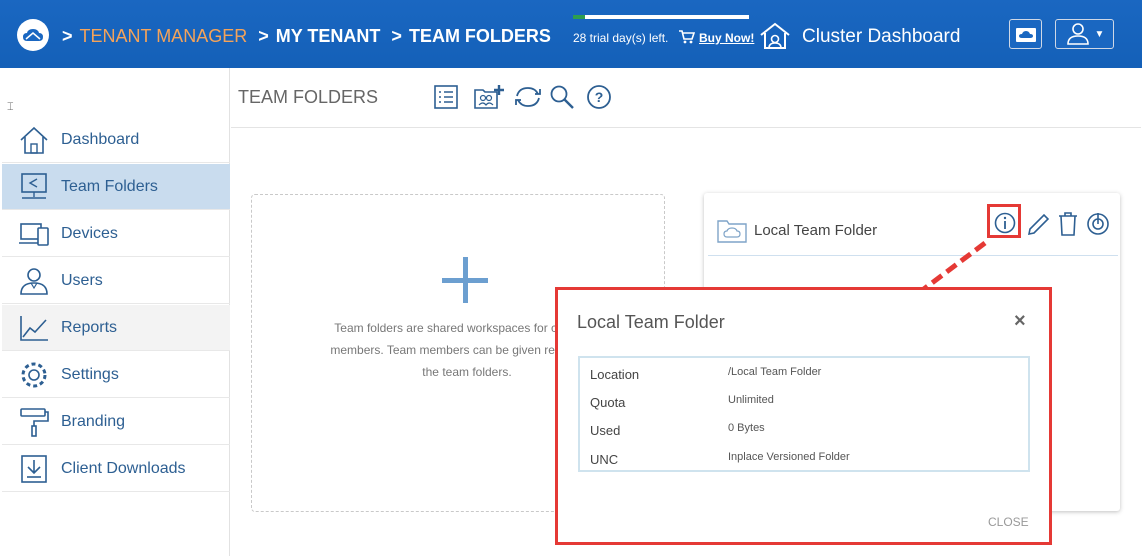 This screenshot has height=558, width=1142. Describe the element at coordinates (913, 255) in the screenshot. I see `card-divider` at that location.